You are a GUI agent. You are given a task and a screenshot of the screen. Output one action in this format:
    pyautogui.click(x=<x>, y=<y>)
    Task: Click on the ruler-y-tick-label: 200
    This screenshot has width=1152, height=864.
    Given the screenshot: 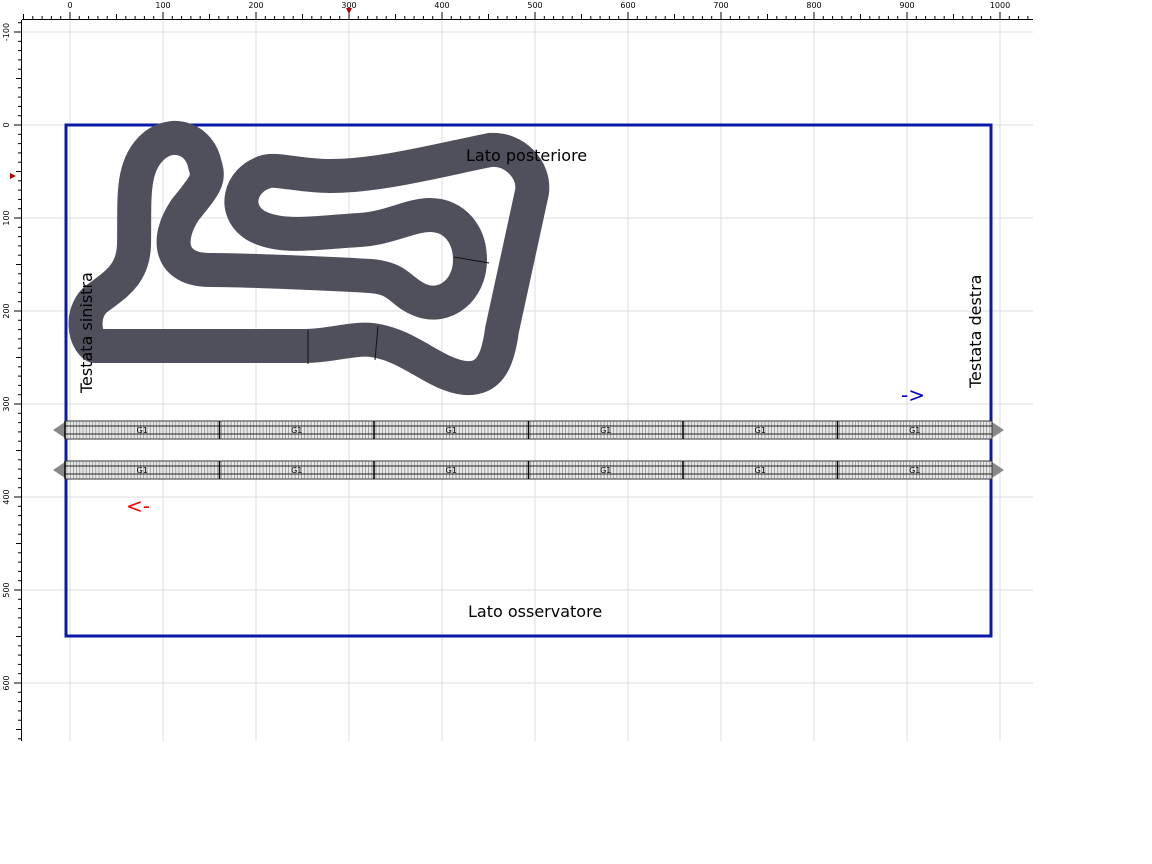 What is the action you would take?
    pyautogui.click(x=6, y=310)
    